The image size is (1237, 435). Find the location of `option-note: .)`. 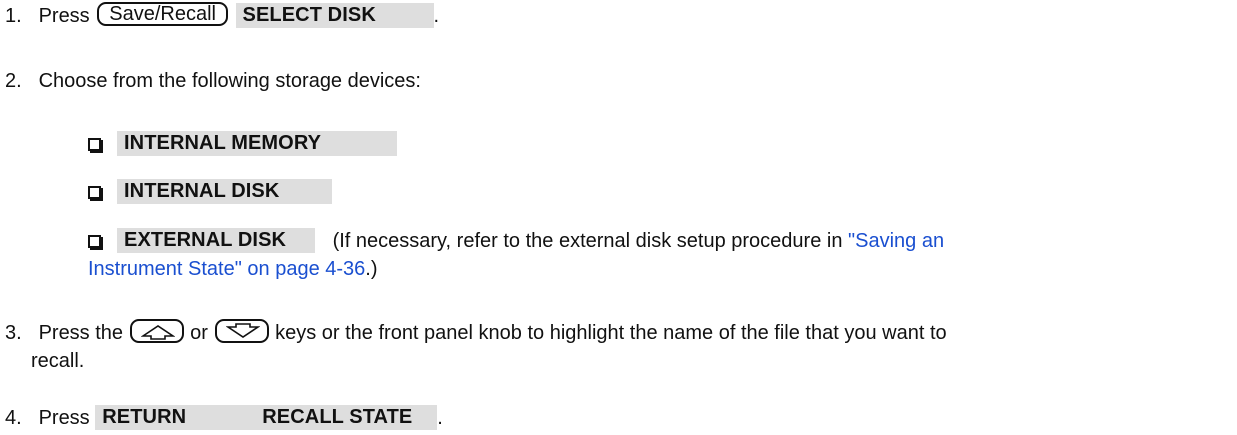

option-note: .) is located at coordinates (371, 269).